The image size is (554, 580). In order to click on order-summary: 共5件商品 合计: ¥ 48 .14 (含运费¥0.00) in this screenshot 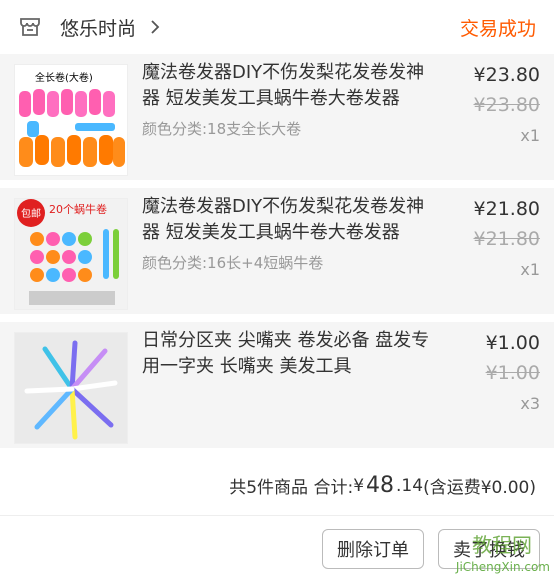, I will do `click(277, 486)`.